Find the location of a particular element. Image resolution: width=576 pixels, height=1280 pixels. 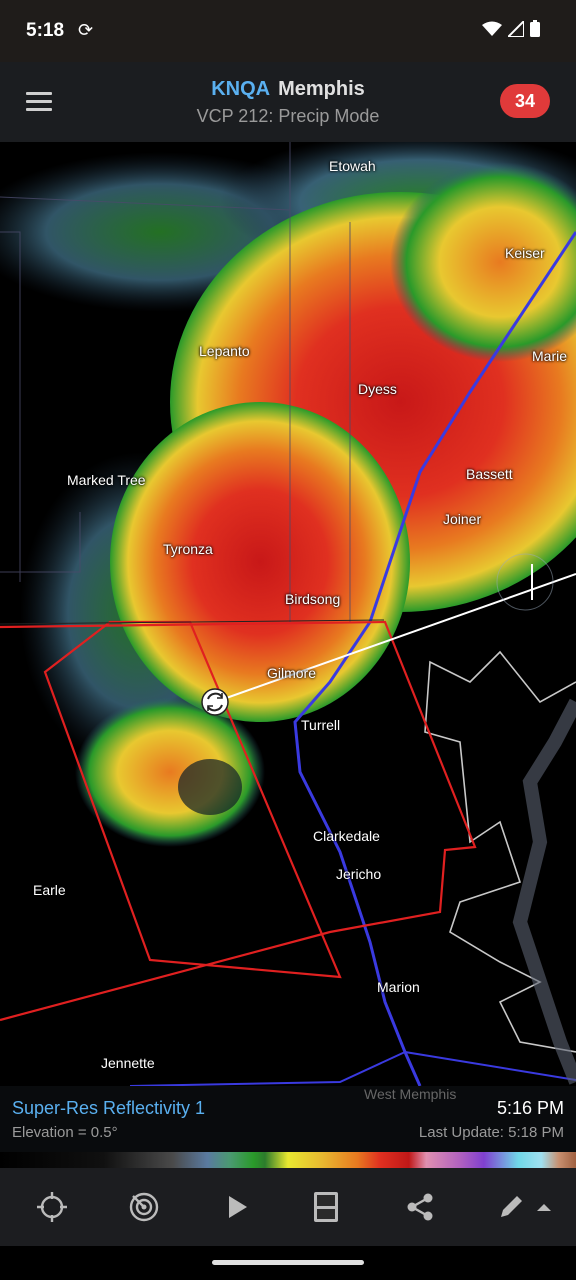

city-label: Birdsong is located at coordinates (313, 599).